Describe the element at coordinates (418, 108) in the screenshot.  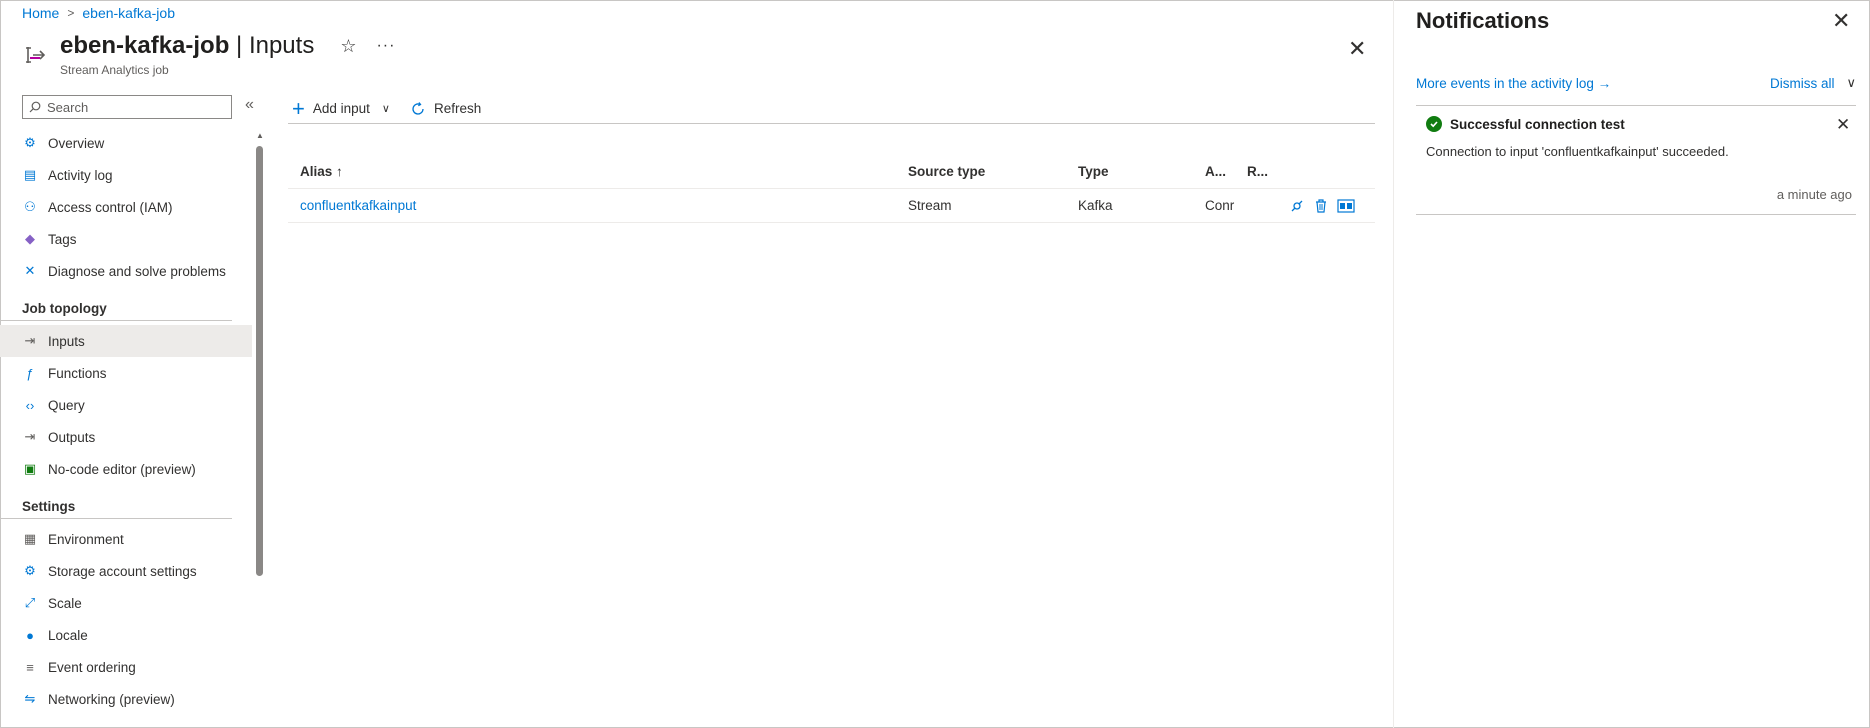
I see `refresh-icon` at that location.